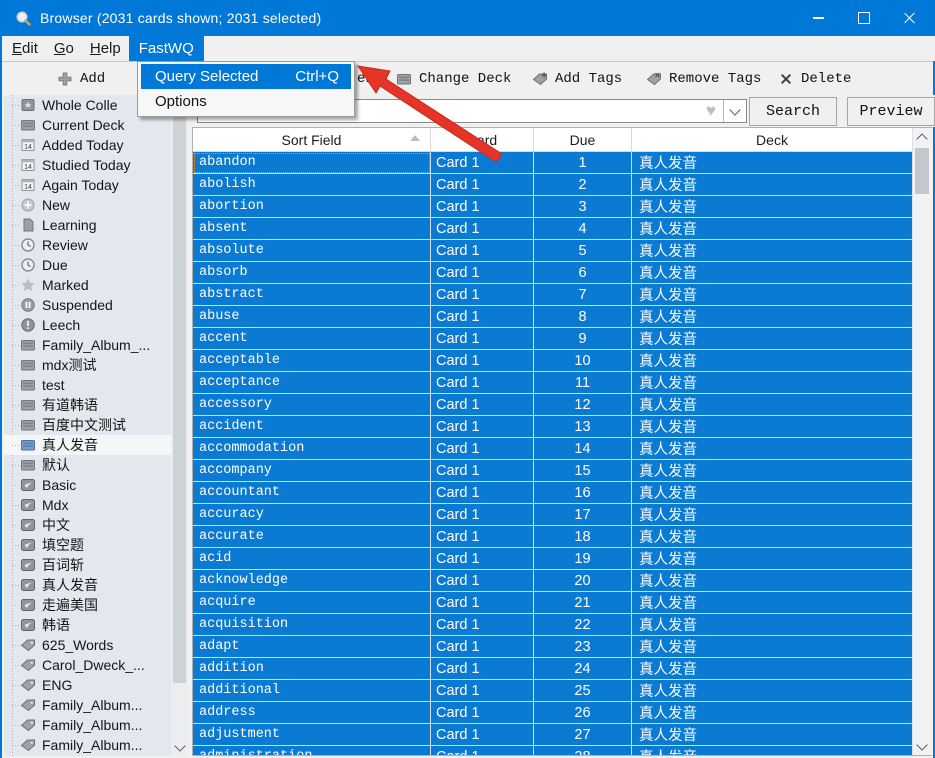 This screenshot has width=935, height=758. I want to click on table-row: adapt Card 1 23 真人发音, so click(553, 647).